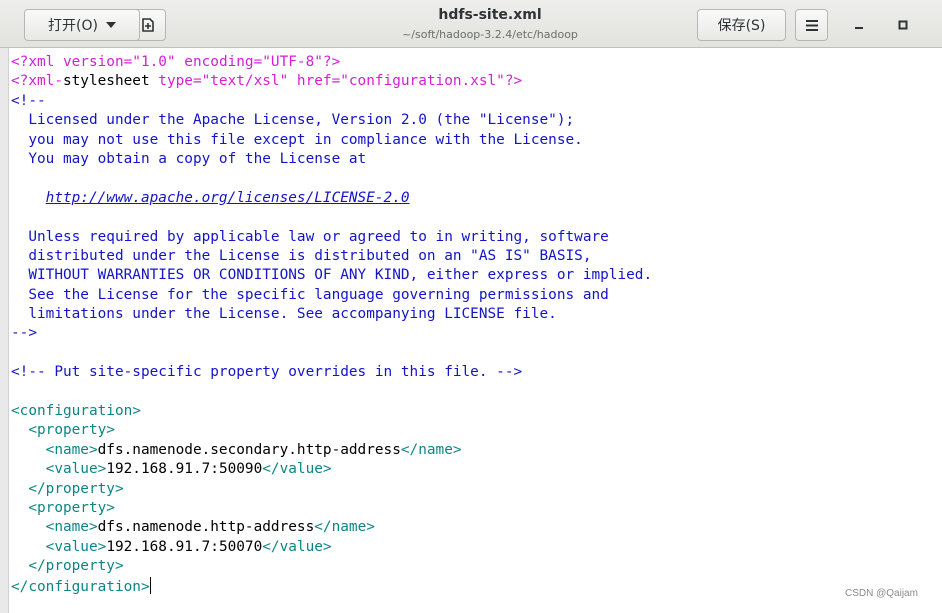 The height and width of the screenshot is (613, 942). I want to click on xml-attr: type=, so click(175, 81).